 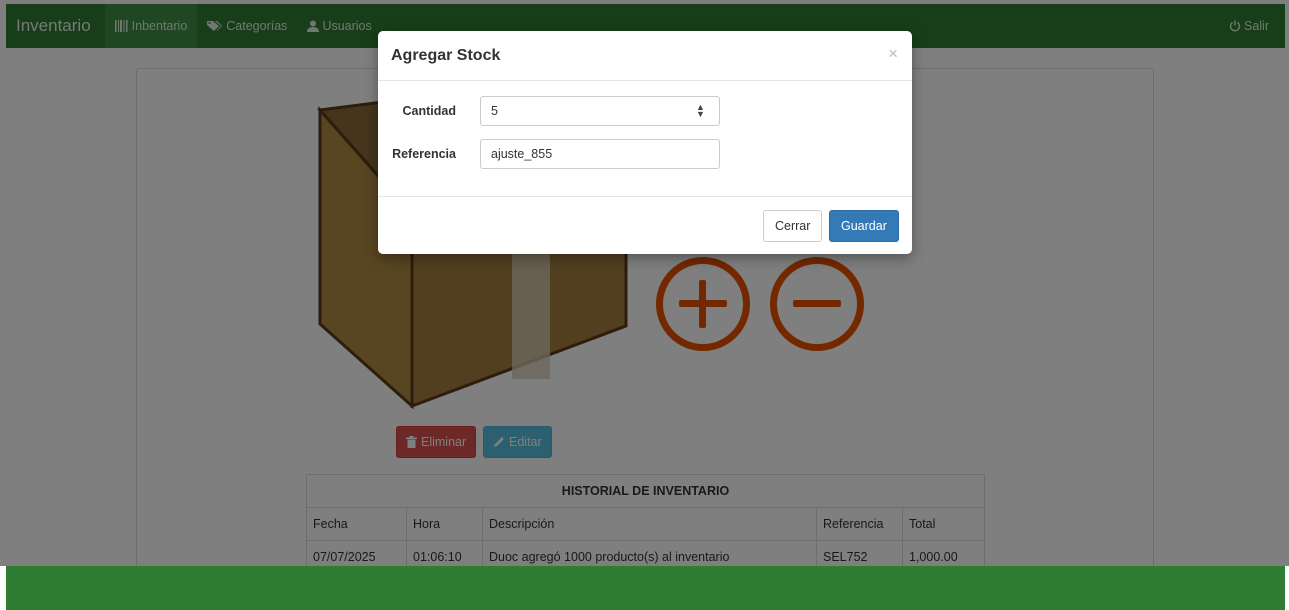 I want to click on modal-title: Agregar Stock, so click(x=446, y=55).